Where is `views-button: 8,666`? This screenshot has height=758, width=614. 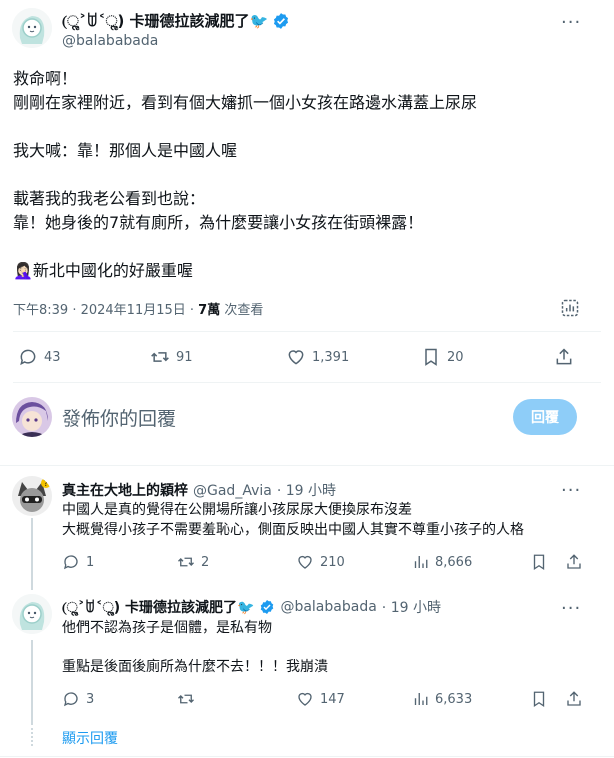
views-button: 8,666 is located at coordinates (441, 562).